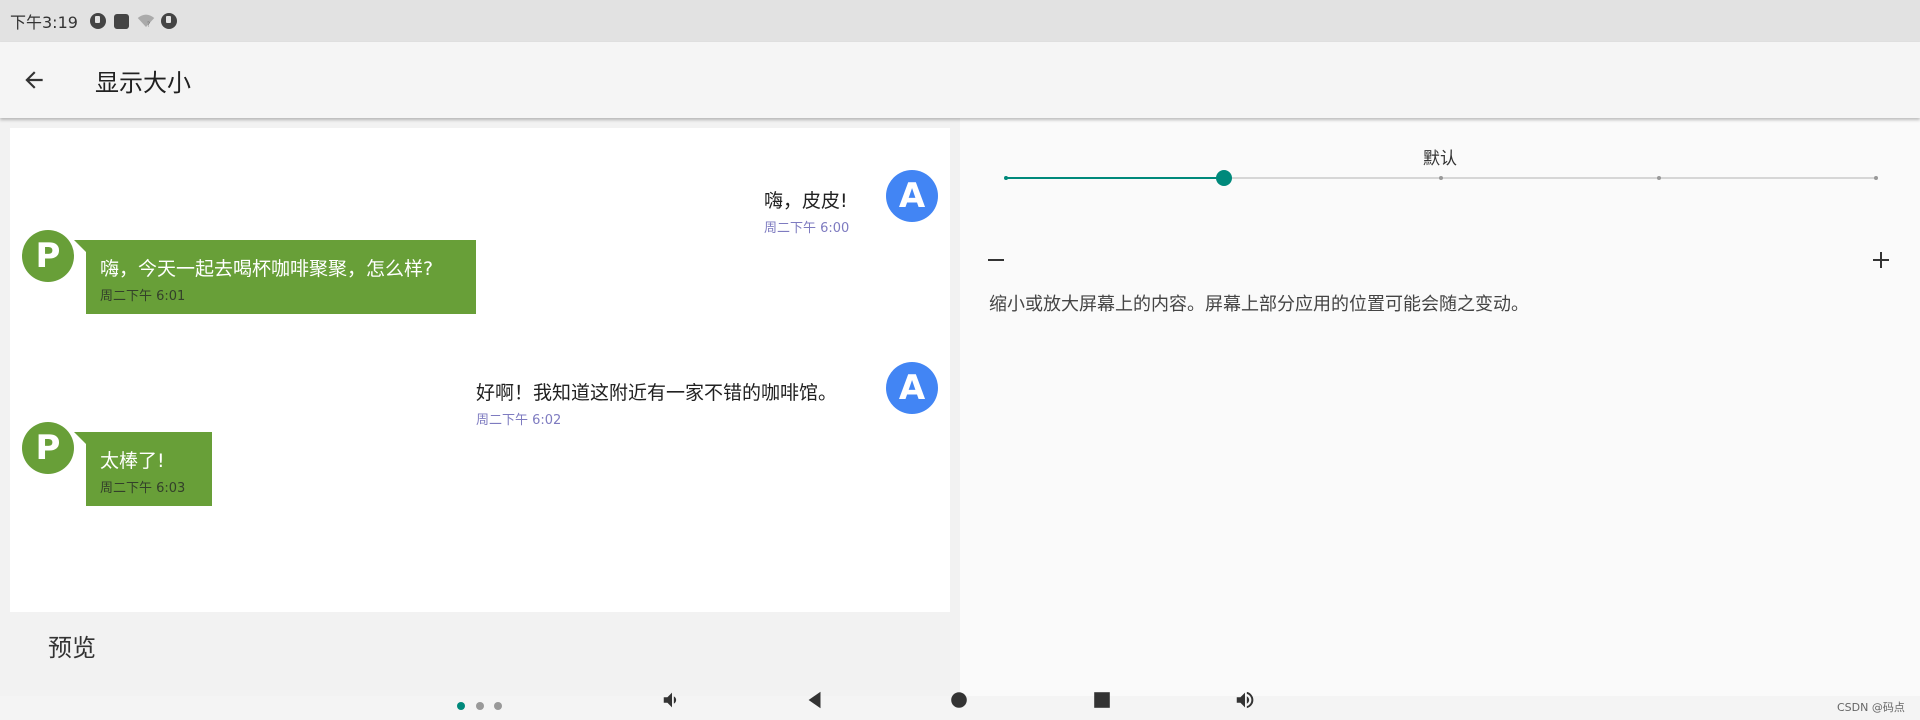 The image size is (1920, 720). I want to click on message-time: 周二下午 6:03, so click(143, 488).